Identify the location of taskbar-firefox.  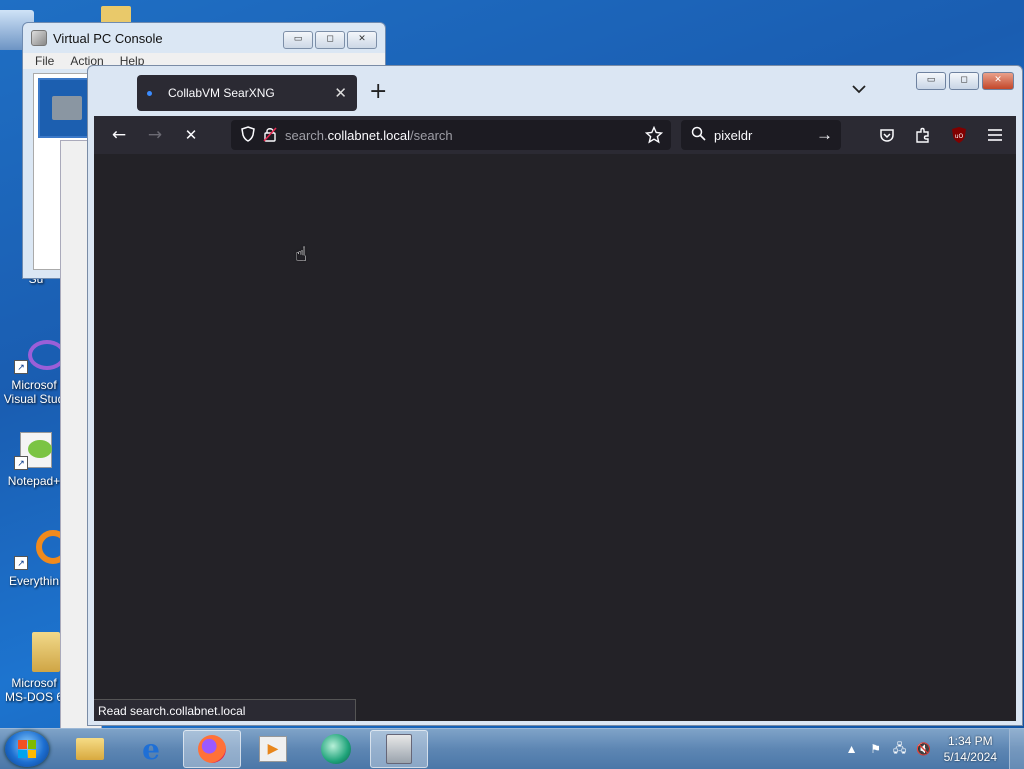
(212, 749).